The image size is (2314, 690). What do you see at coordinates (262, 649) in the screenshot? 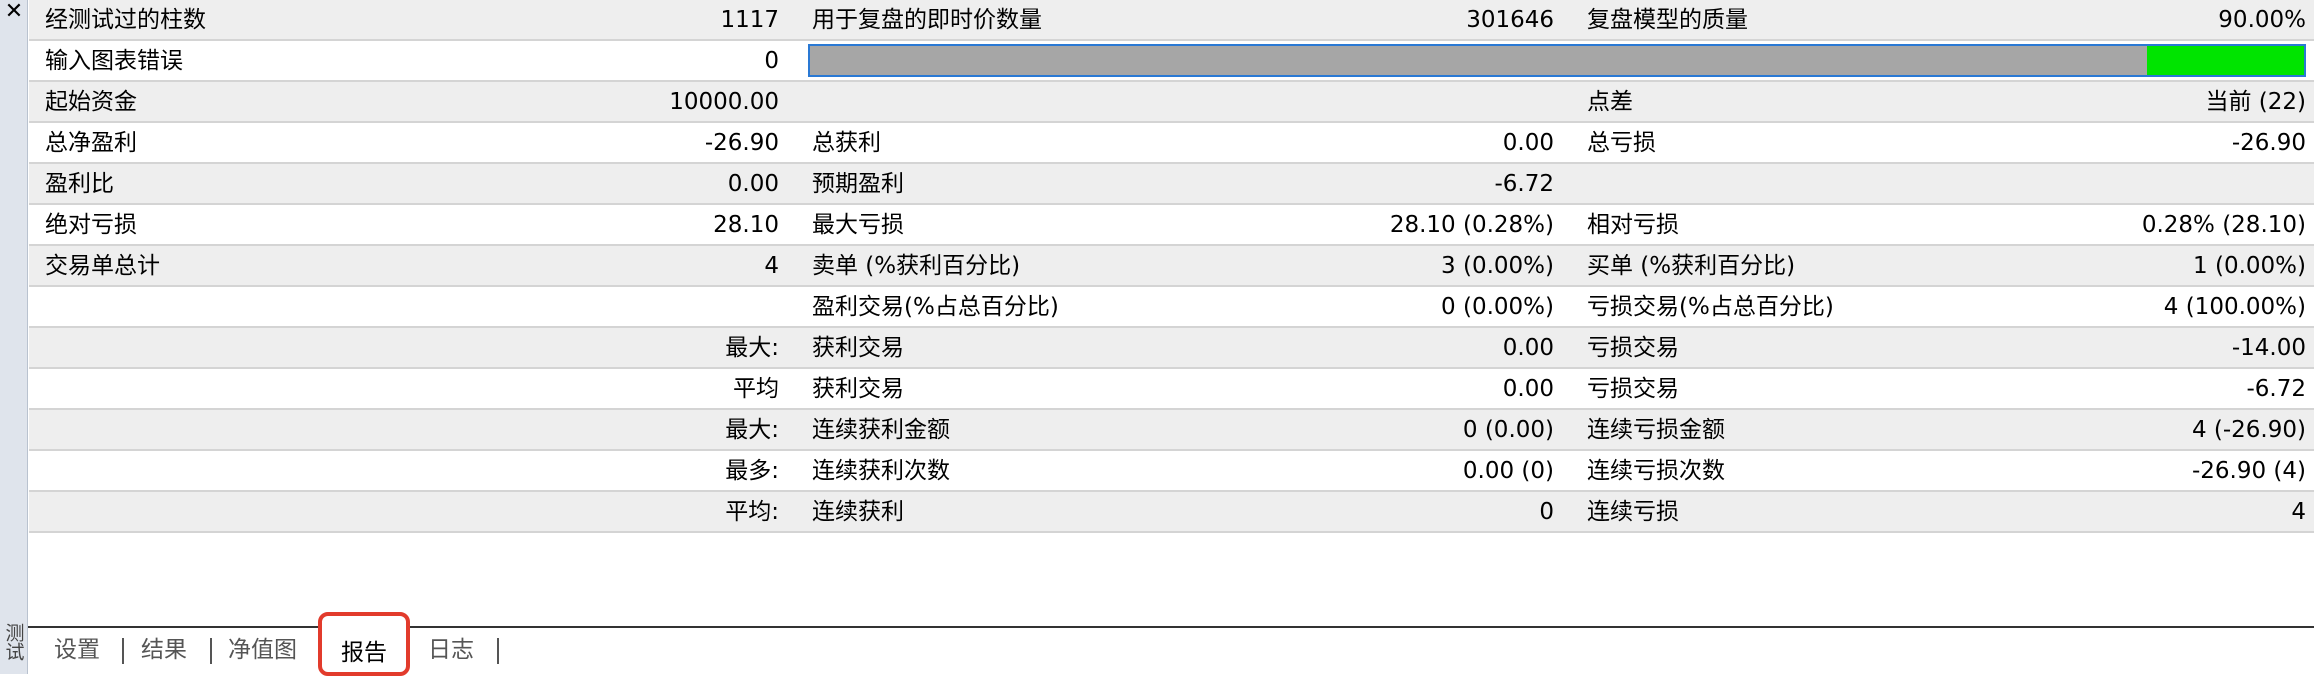
I see `tab-equity-graph: 净值图` at bounding box center [262, 649].